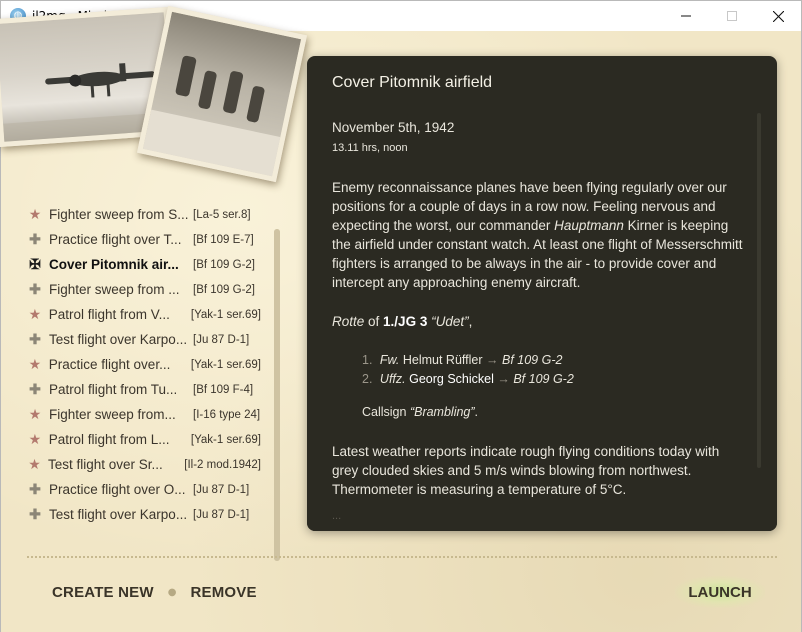 Image resolution: width=802 pixels, height=632 pixels. I want to click on mission-list-item: ★ Fighter sweep from... [I-16 type 24], so click(142, 414).